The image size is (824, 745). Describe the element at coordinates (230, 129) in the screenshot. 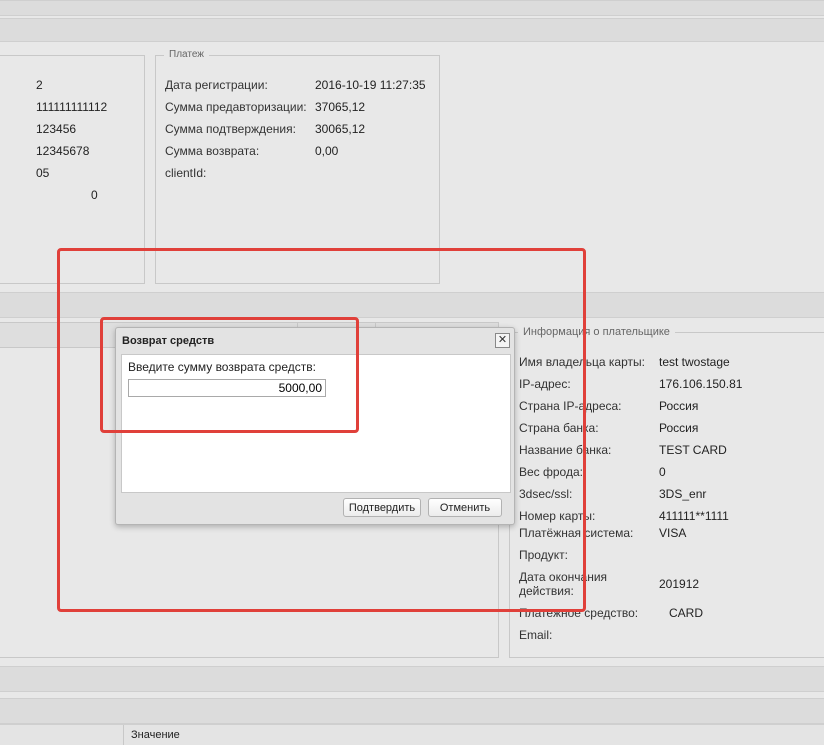

I see `payment-label-confirm-amount: Сумма подтверждения:` at that location.